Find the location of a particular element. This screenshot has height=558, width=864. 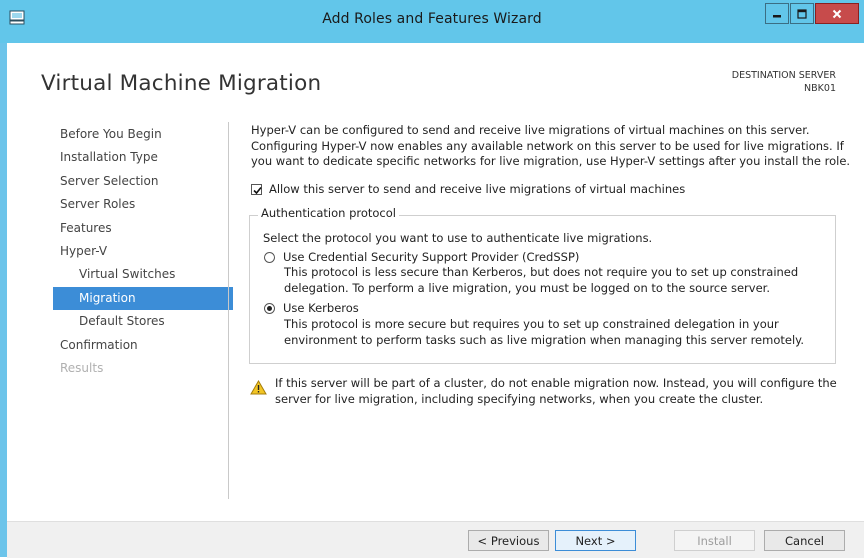

nav-item-results: Results is located at coordinates (82, 367).